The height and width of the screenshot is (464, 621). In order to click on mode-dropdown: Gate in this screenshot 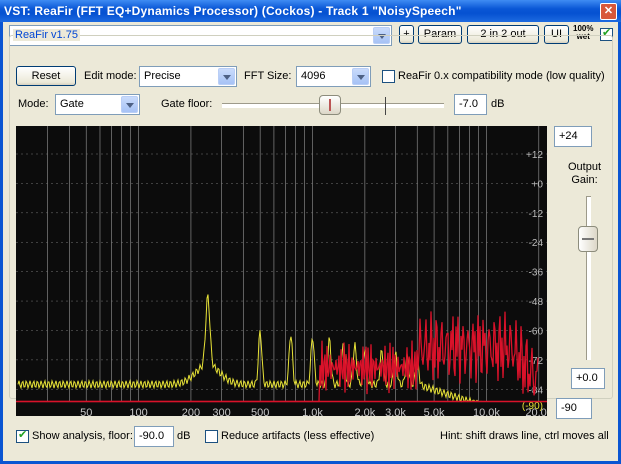, I will do `click(97, 104)`.